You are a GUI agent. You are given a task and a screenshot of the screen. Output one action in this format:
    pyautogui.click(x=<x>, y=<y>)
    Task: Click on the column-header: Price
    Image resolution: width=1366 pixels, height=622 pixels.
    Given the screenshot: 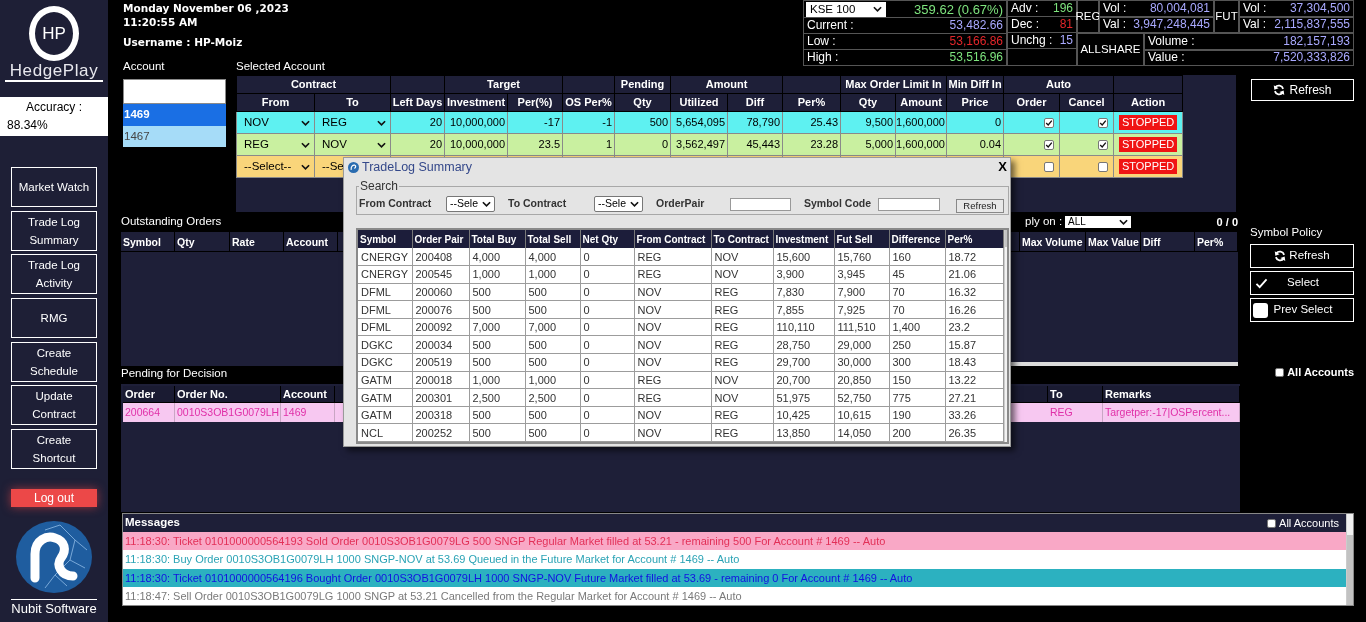 What is the action you would take?
    pyautogui.click(x=975, y=102)
    